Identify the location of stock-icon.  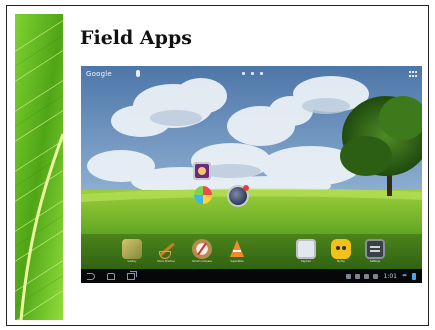
(166, 249).